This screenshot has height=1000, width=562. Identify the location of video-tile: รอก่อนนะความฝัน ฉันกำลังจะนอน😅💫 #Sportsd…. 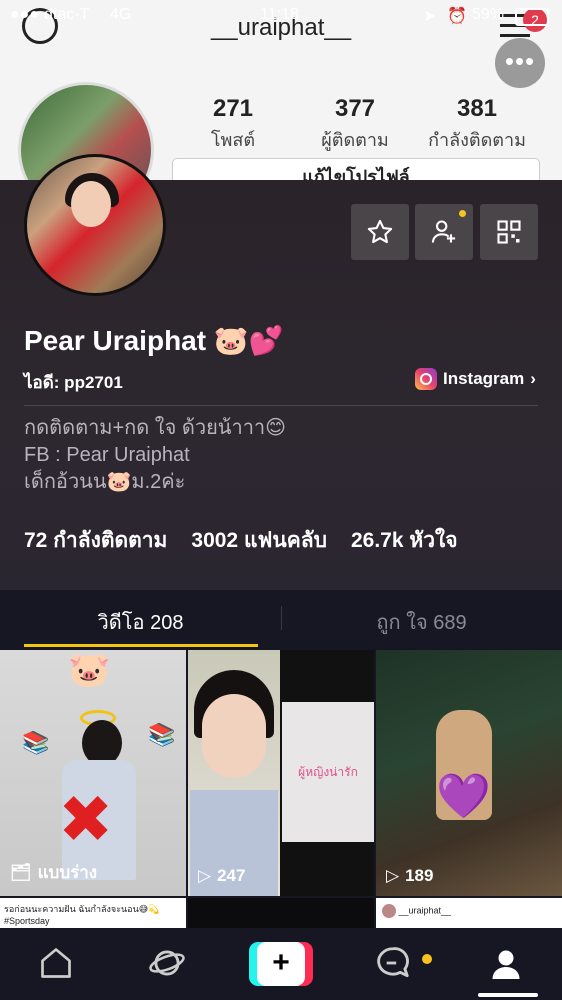
(93, 913).